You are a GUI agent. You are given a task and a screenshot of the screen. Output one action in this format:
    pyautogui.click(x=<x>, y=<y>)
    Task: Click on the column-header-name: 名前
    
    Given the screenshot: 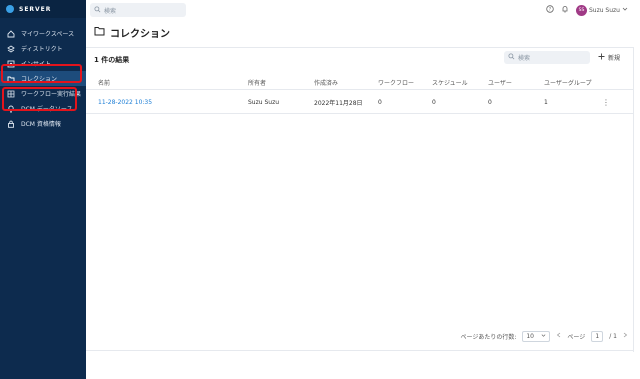 What is the action you would take?
    pyautogui.click(x=104, y=82)
    